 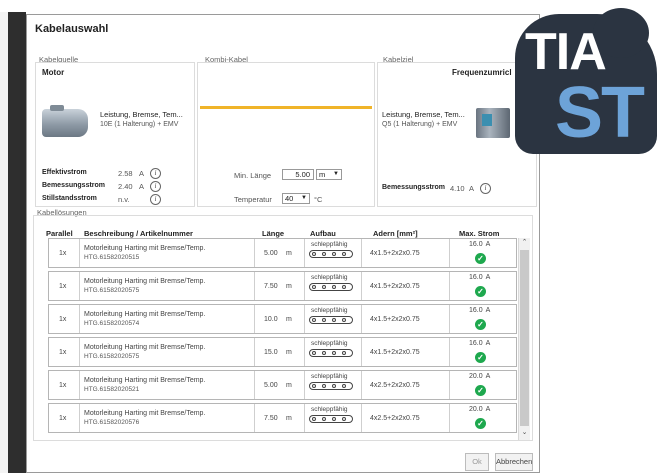 I want to click on col-header-max-current: Max. Strom, so click(x=479, y=233).